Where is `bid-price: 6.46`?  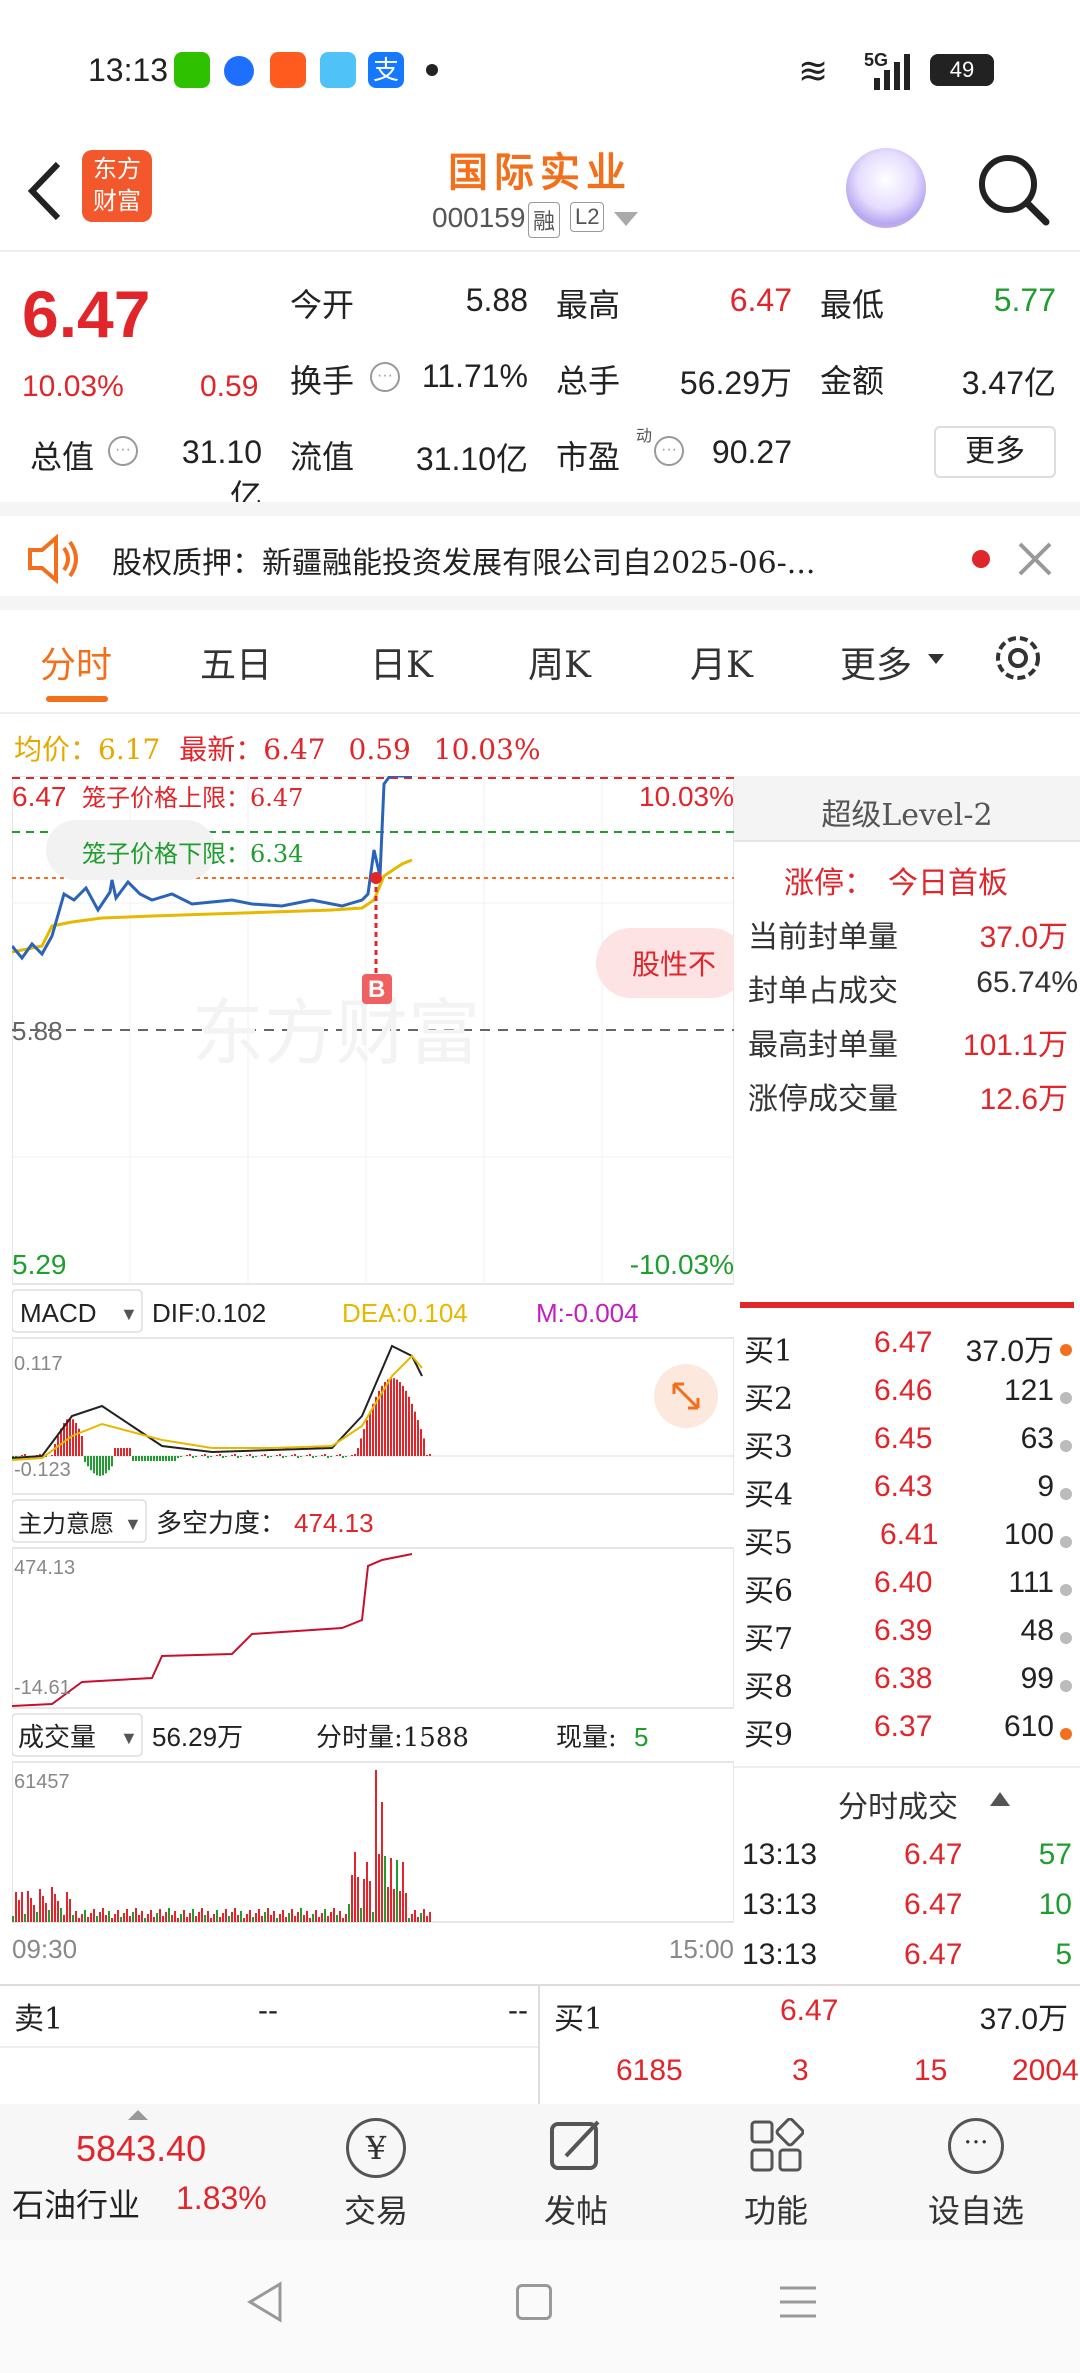
bid-price: 6.46 is located at coordinates (903, 1390).